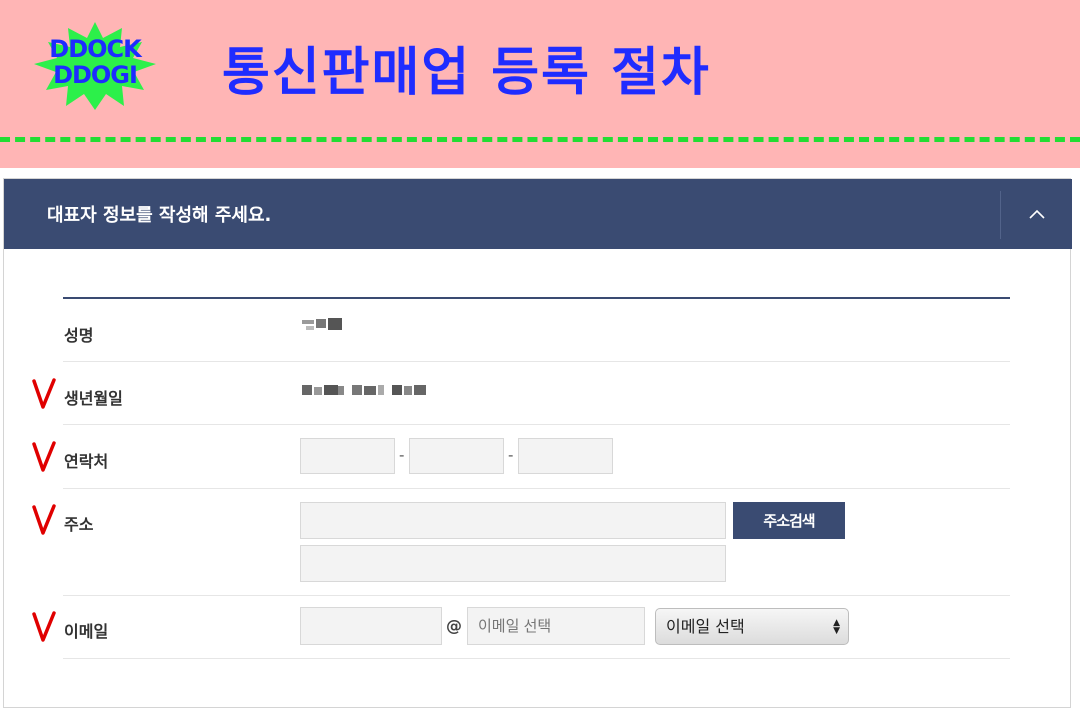 The image size is (1080, 711). What do you see at coordinates (86, 631) in the screenshot?
I see `email-label: 이메일` at bounding box center [86, 631].